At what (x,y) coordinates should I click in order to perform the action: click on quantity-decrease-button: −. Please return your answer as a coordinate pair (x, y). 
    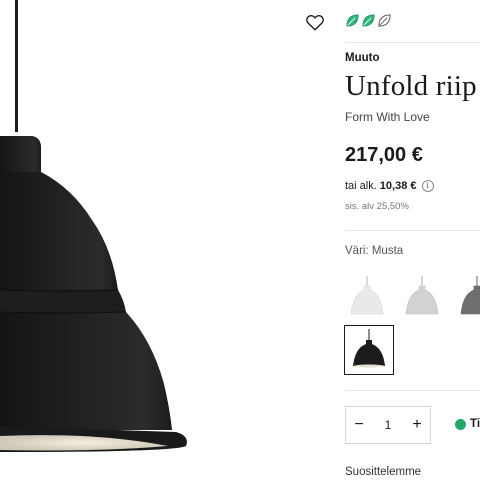
    Looking at the image, I should click on (359, 425).